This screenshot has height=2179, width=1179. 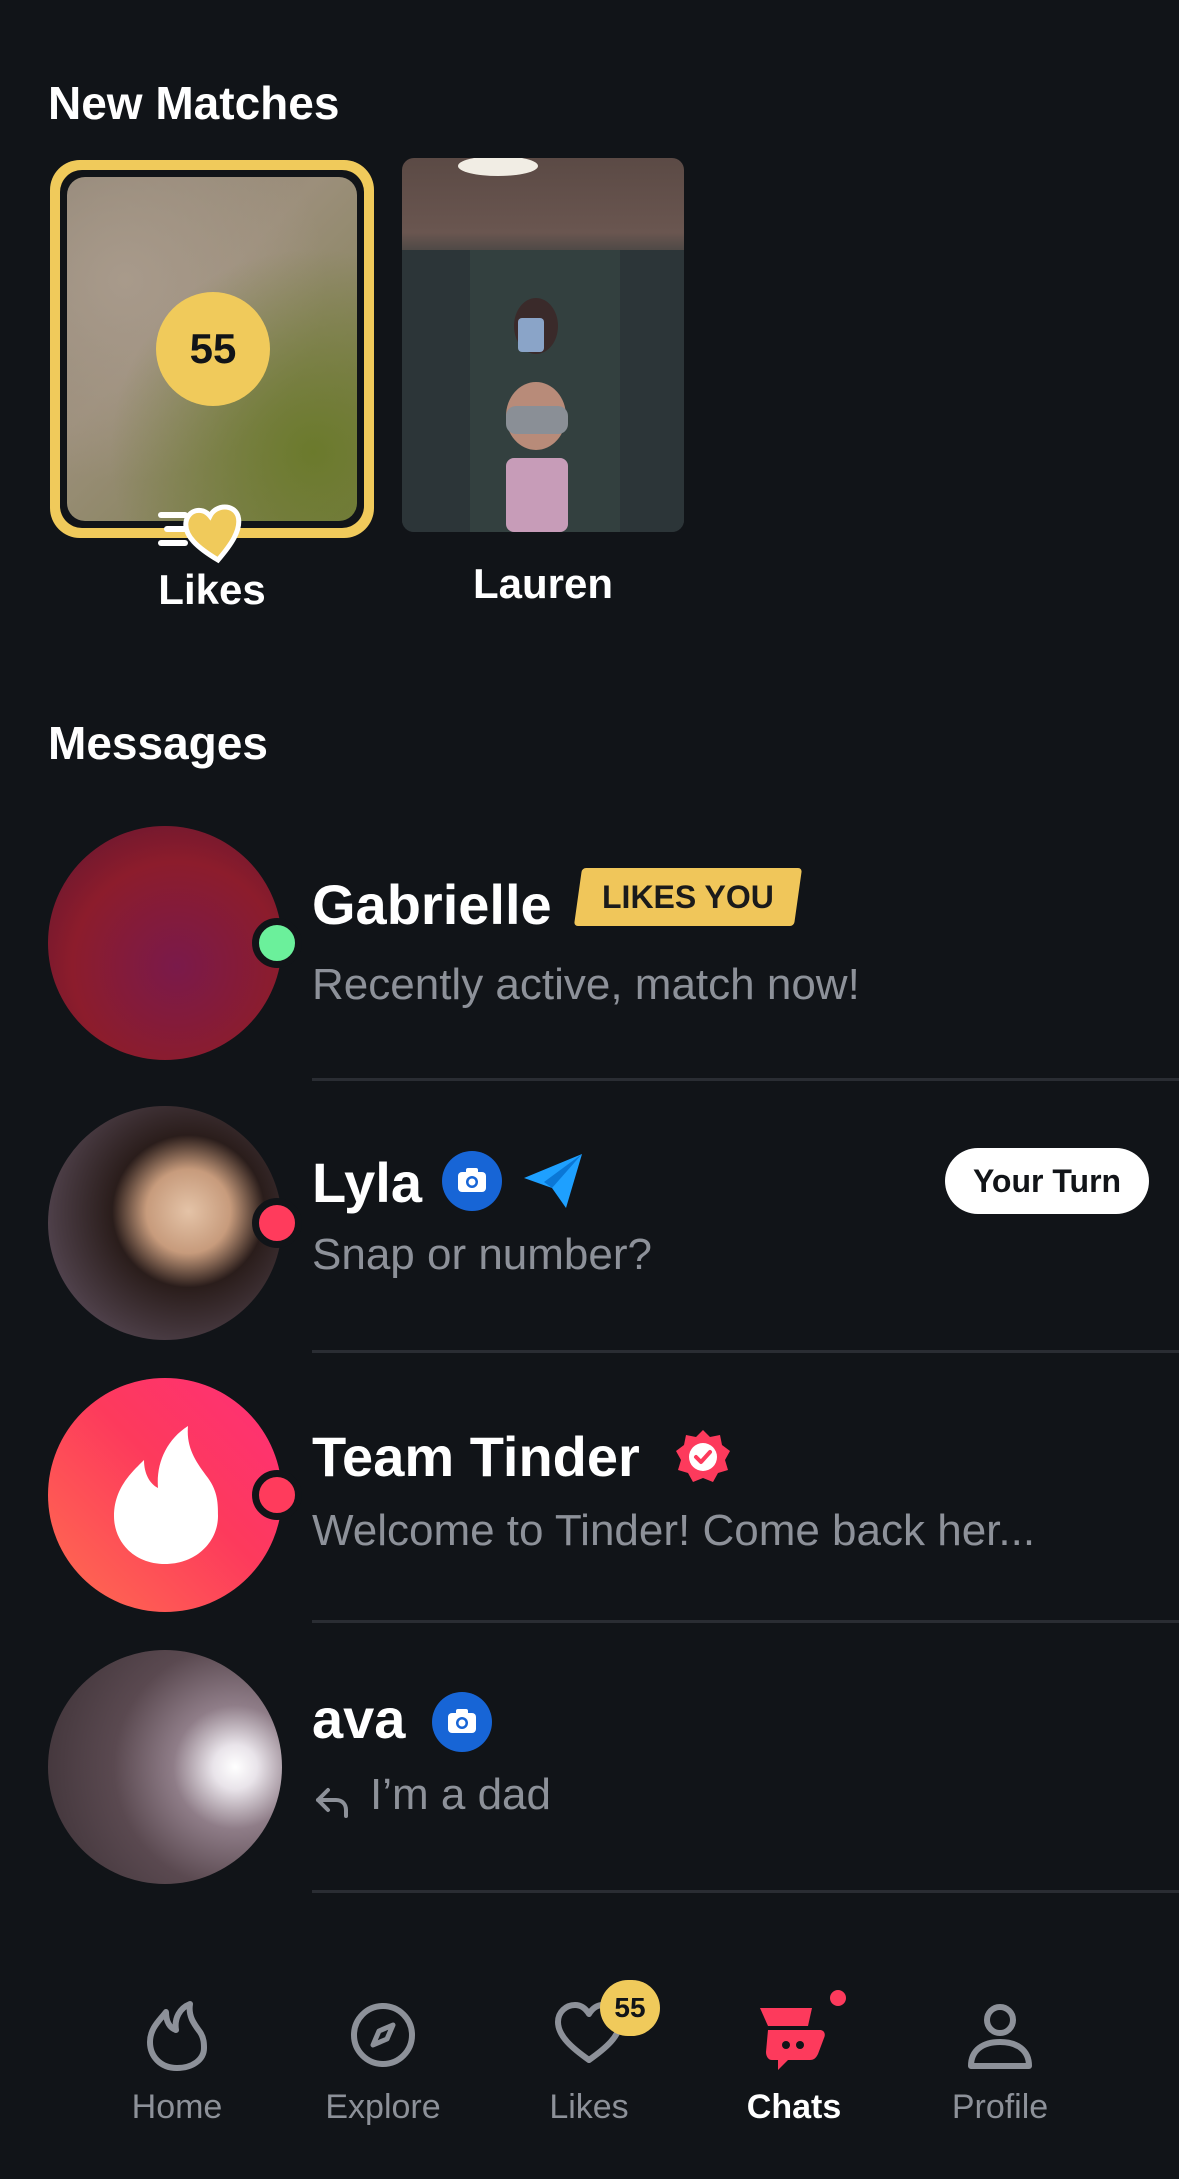 What do you see at coordinates (332, 1803) in the screenshot?
I see `reply-arrow-icon` at bounding box center [332, 1803].